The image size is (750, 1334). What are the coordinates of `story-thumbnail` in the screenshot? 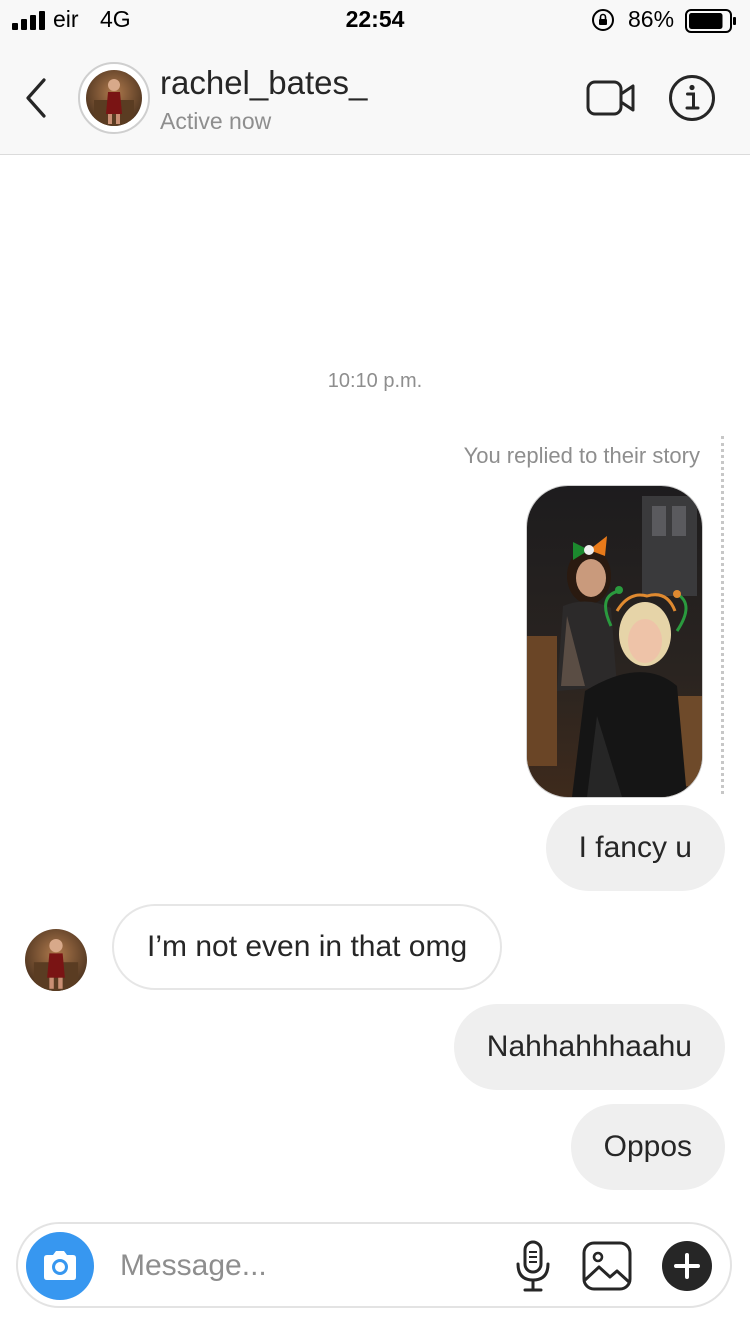 It's located at (614, 641).